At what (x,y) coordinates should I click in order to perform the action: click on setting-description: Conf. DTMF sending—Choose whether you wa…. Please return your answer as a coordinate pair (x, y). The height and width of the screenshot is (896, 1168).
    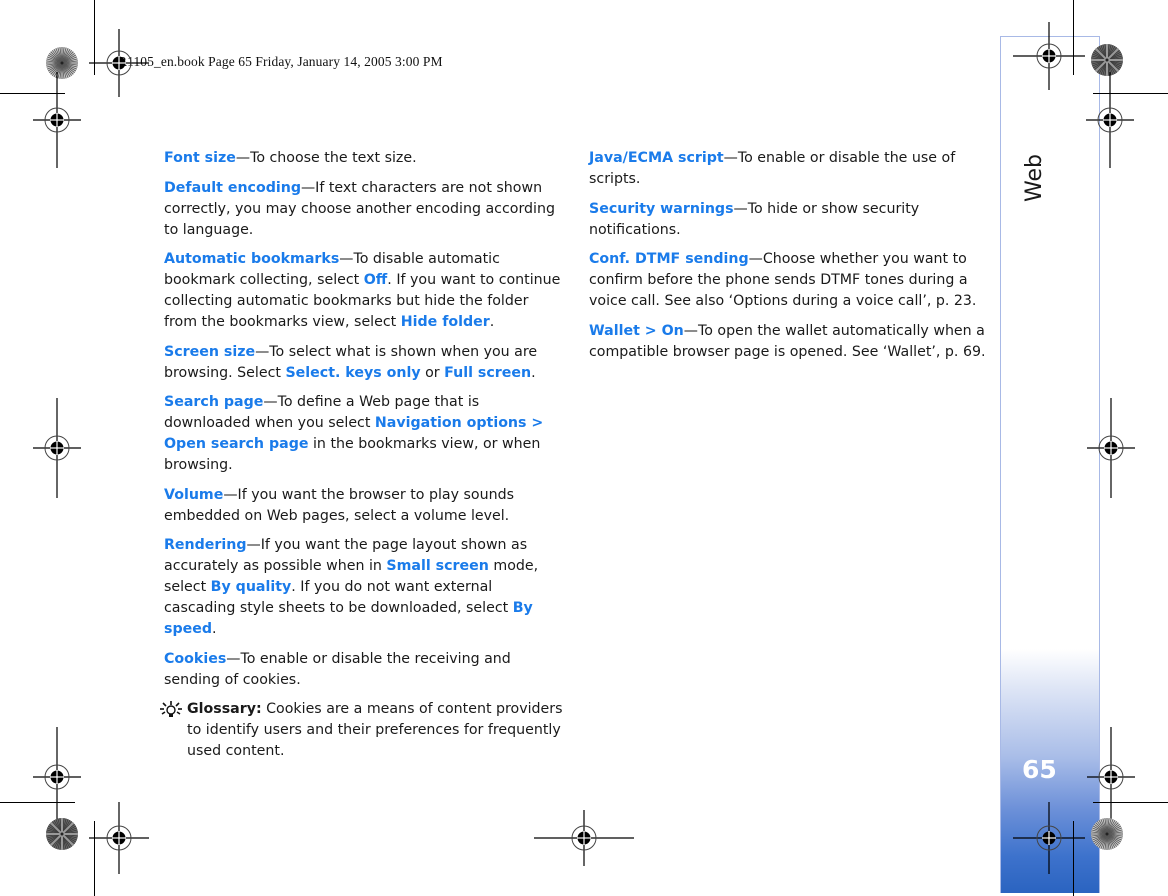
    Looking at the image, I should click on (789, 280).